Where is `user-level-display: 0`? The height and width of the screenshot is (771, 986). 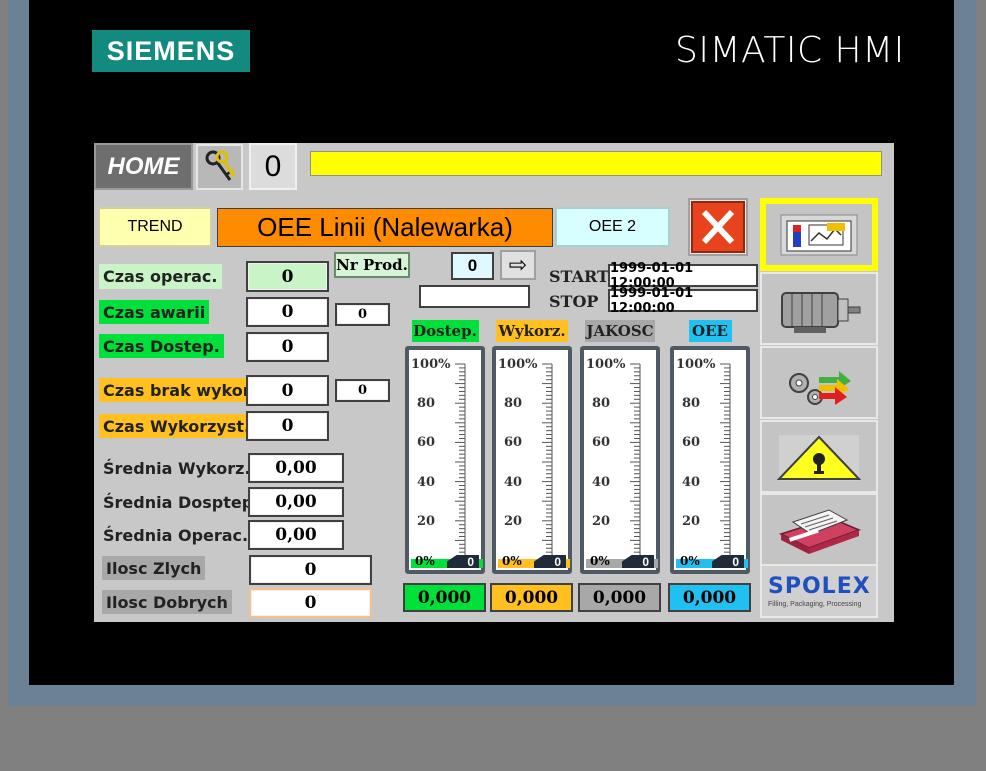
user-level-display: 0 is located at coordinates (273, 166).